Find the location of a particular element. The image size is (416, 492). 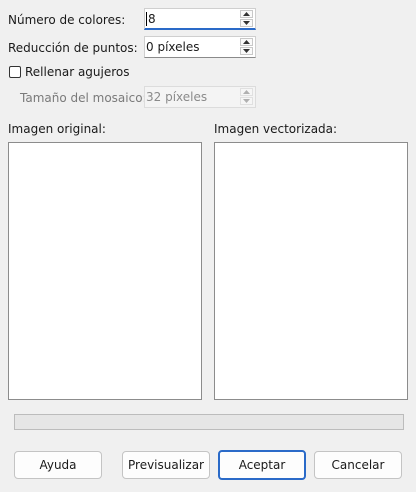

tile-size-spinbox: 32 píxeles is located at coordinates (200, 97).